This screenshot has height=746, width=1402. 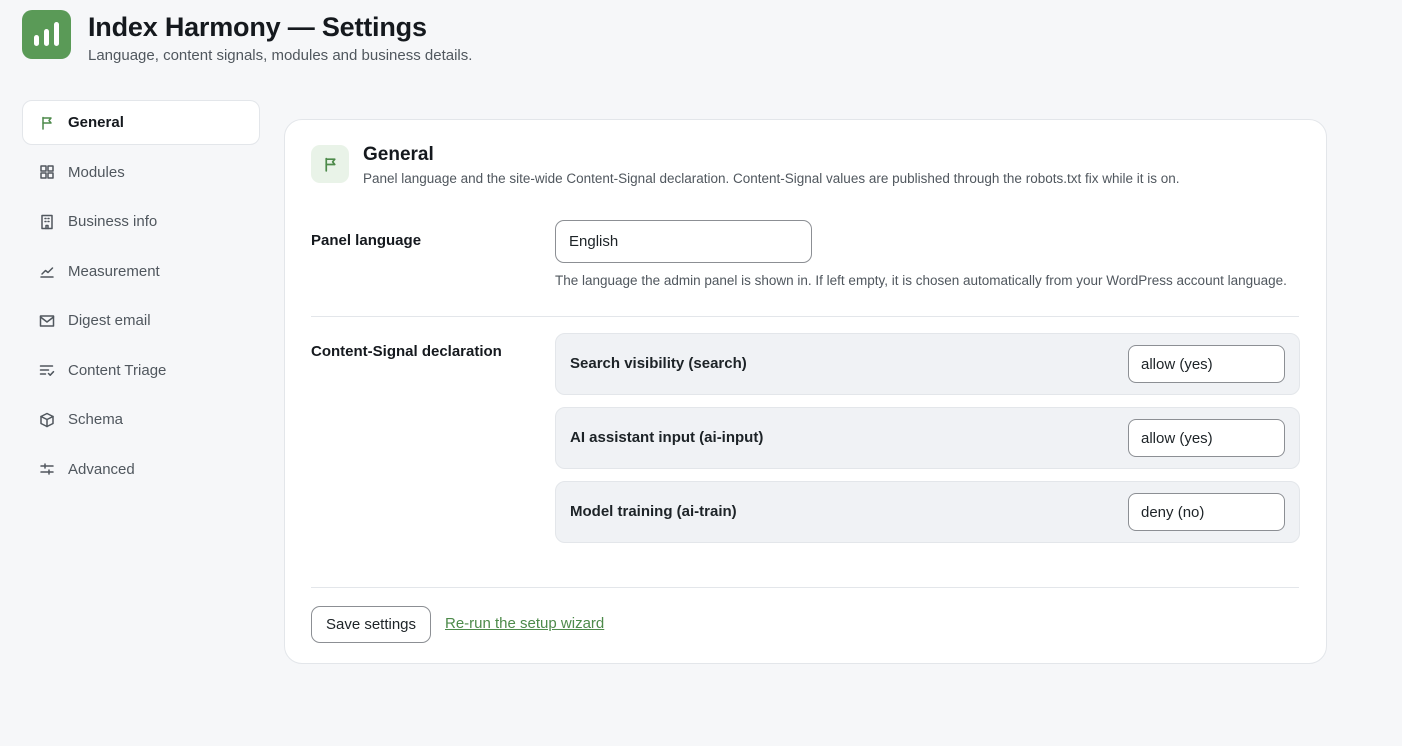 What do you see at coordinates (101, 469) in the screenshot?
I see `sidebar-item-label: Advanced` at bounding box center [101, 469].